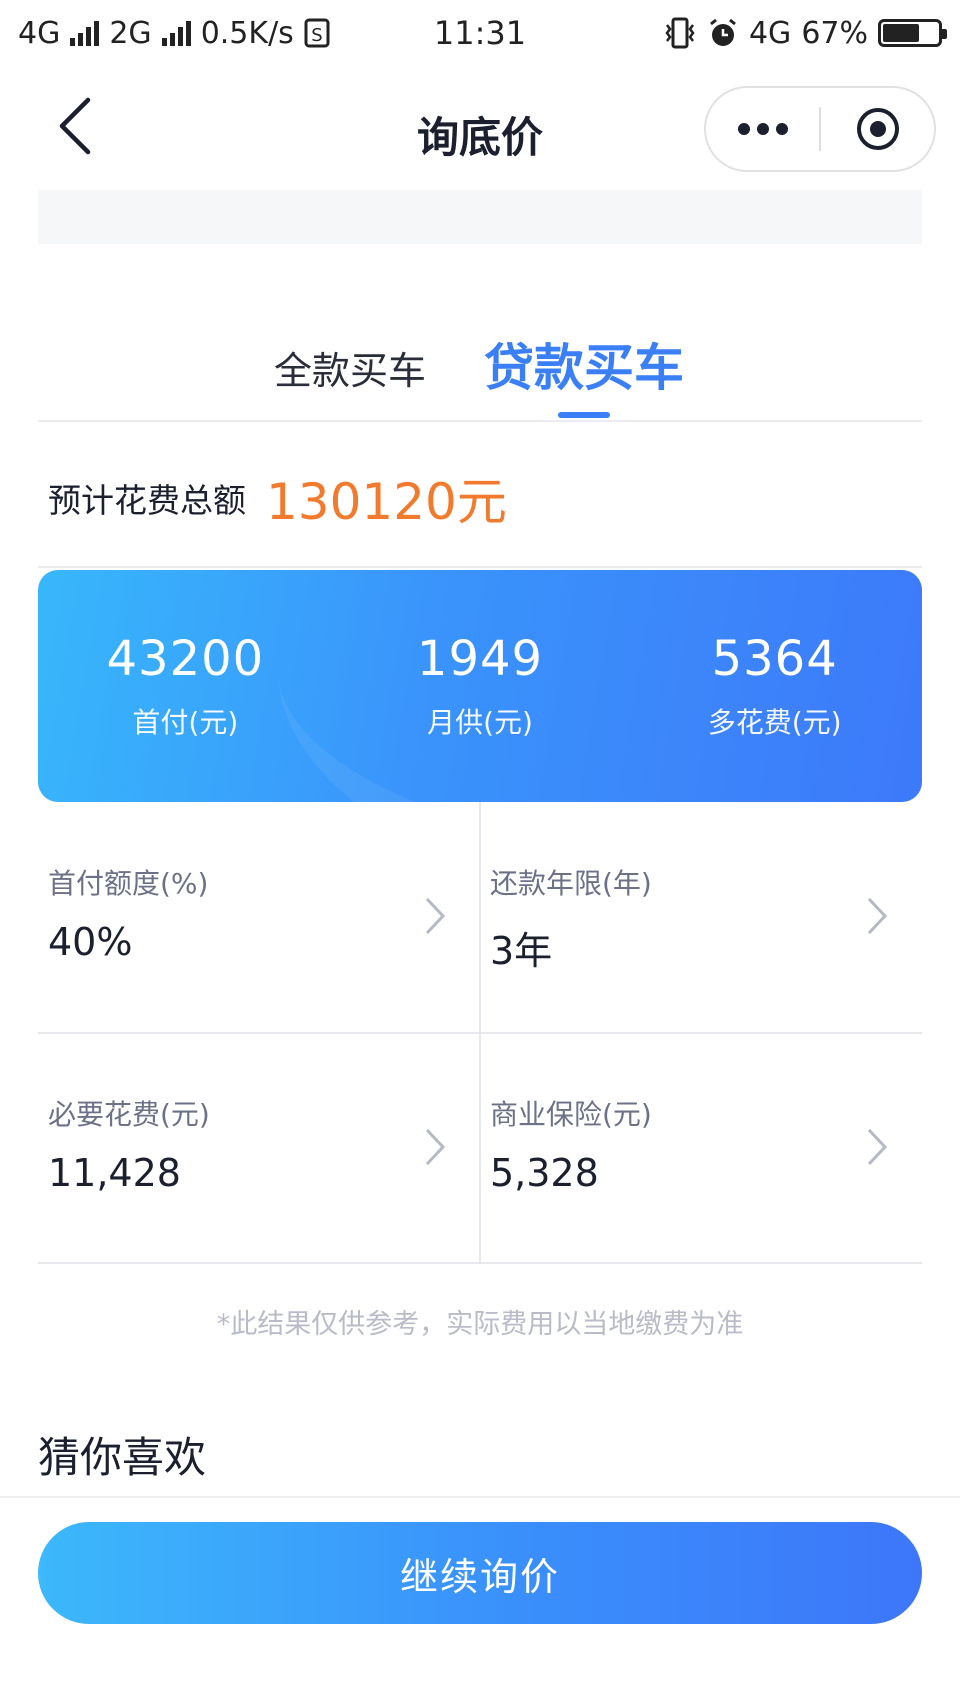 The width and height of the screenshot is (960, 1706). What do you see at coordinates (122, 1457) in the screenshot?
I see `recommendations-title: 猜你喜欢` at bounding box center [122, 1457].